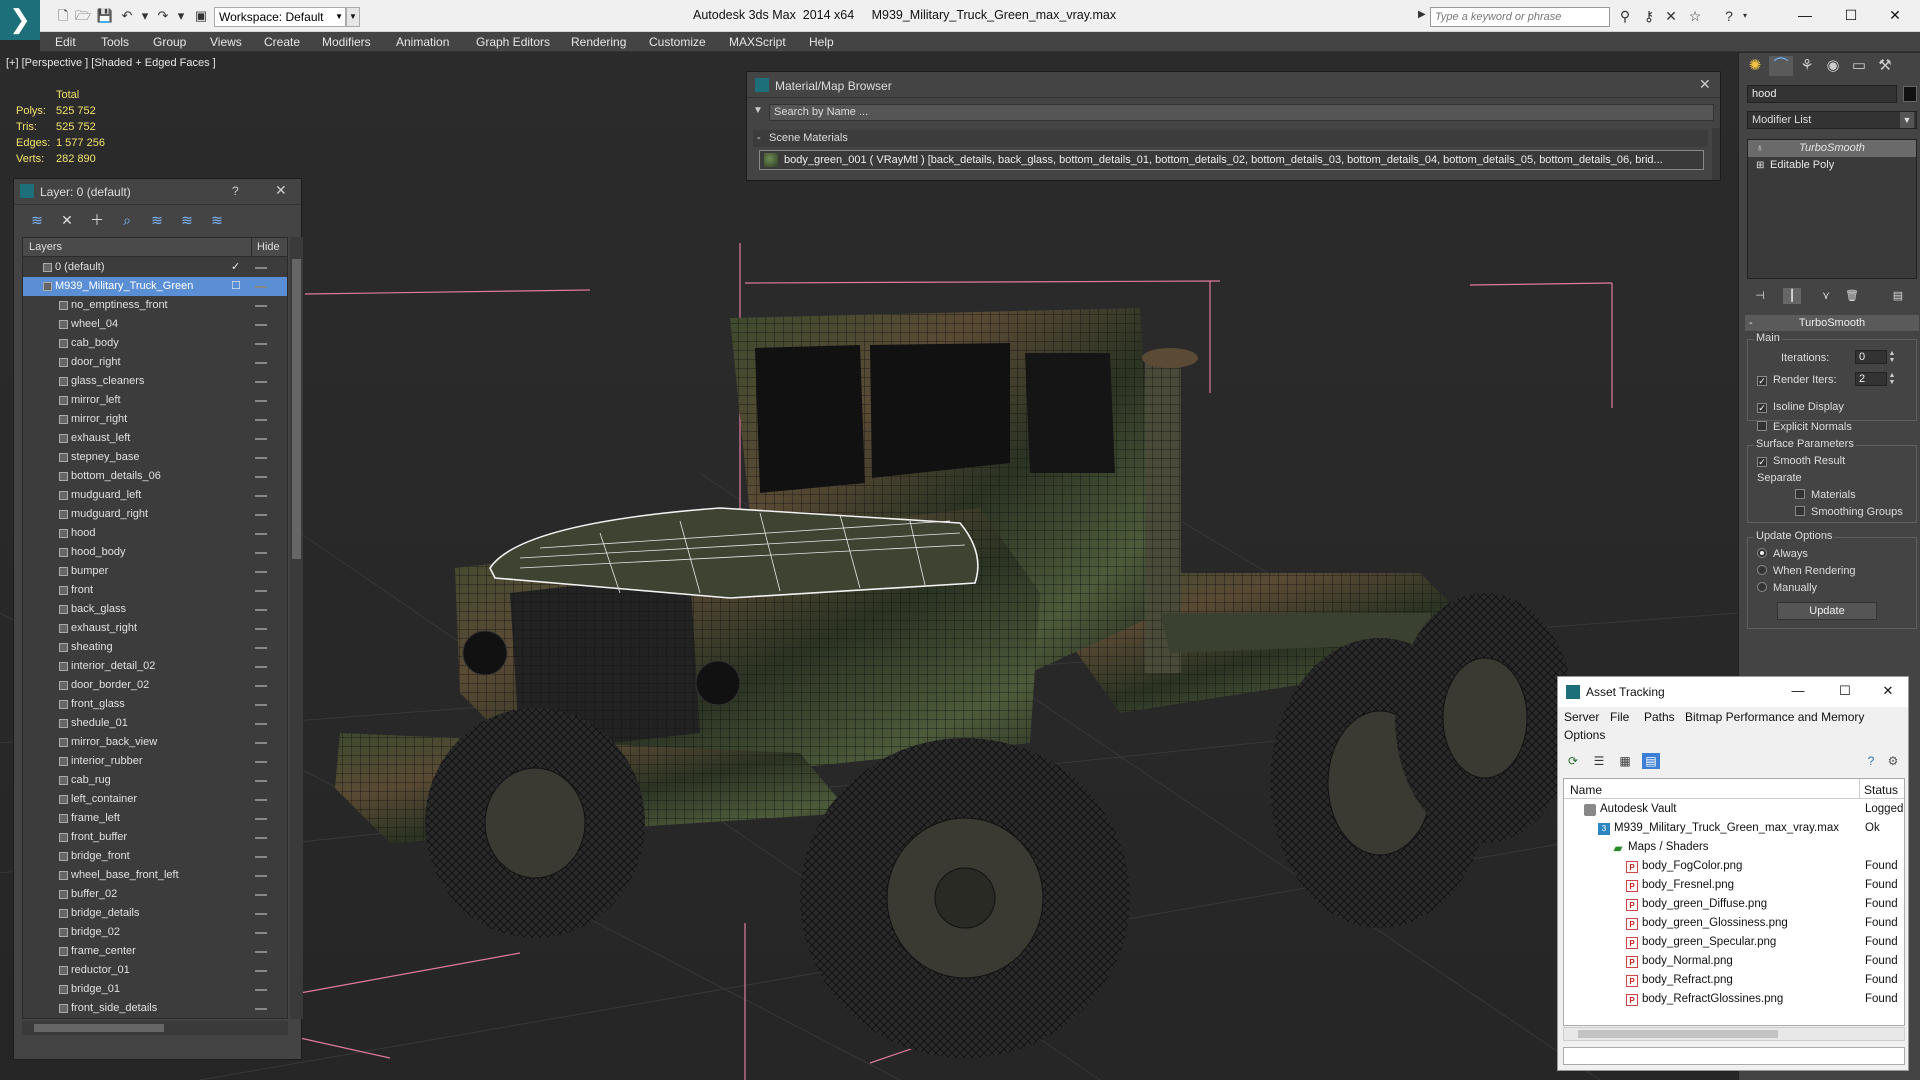 The height and width of the screenshot is (1080, 1920). What do you see at coordinates (67, 220) in the screenshot?
I see `delete-layer-icon: ✕` at bounding box center [67, 220].